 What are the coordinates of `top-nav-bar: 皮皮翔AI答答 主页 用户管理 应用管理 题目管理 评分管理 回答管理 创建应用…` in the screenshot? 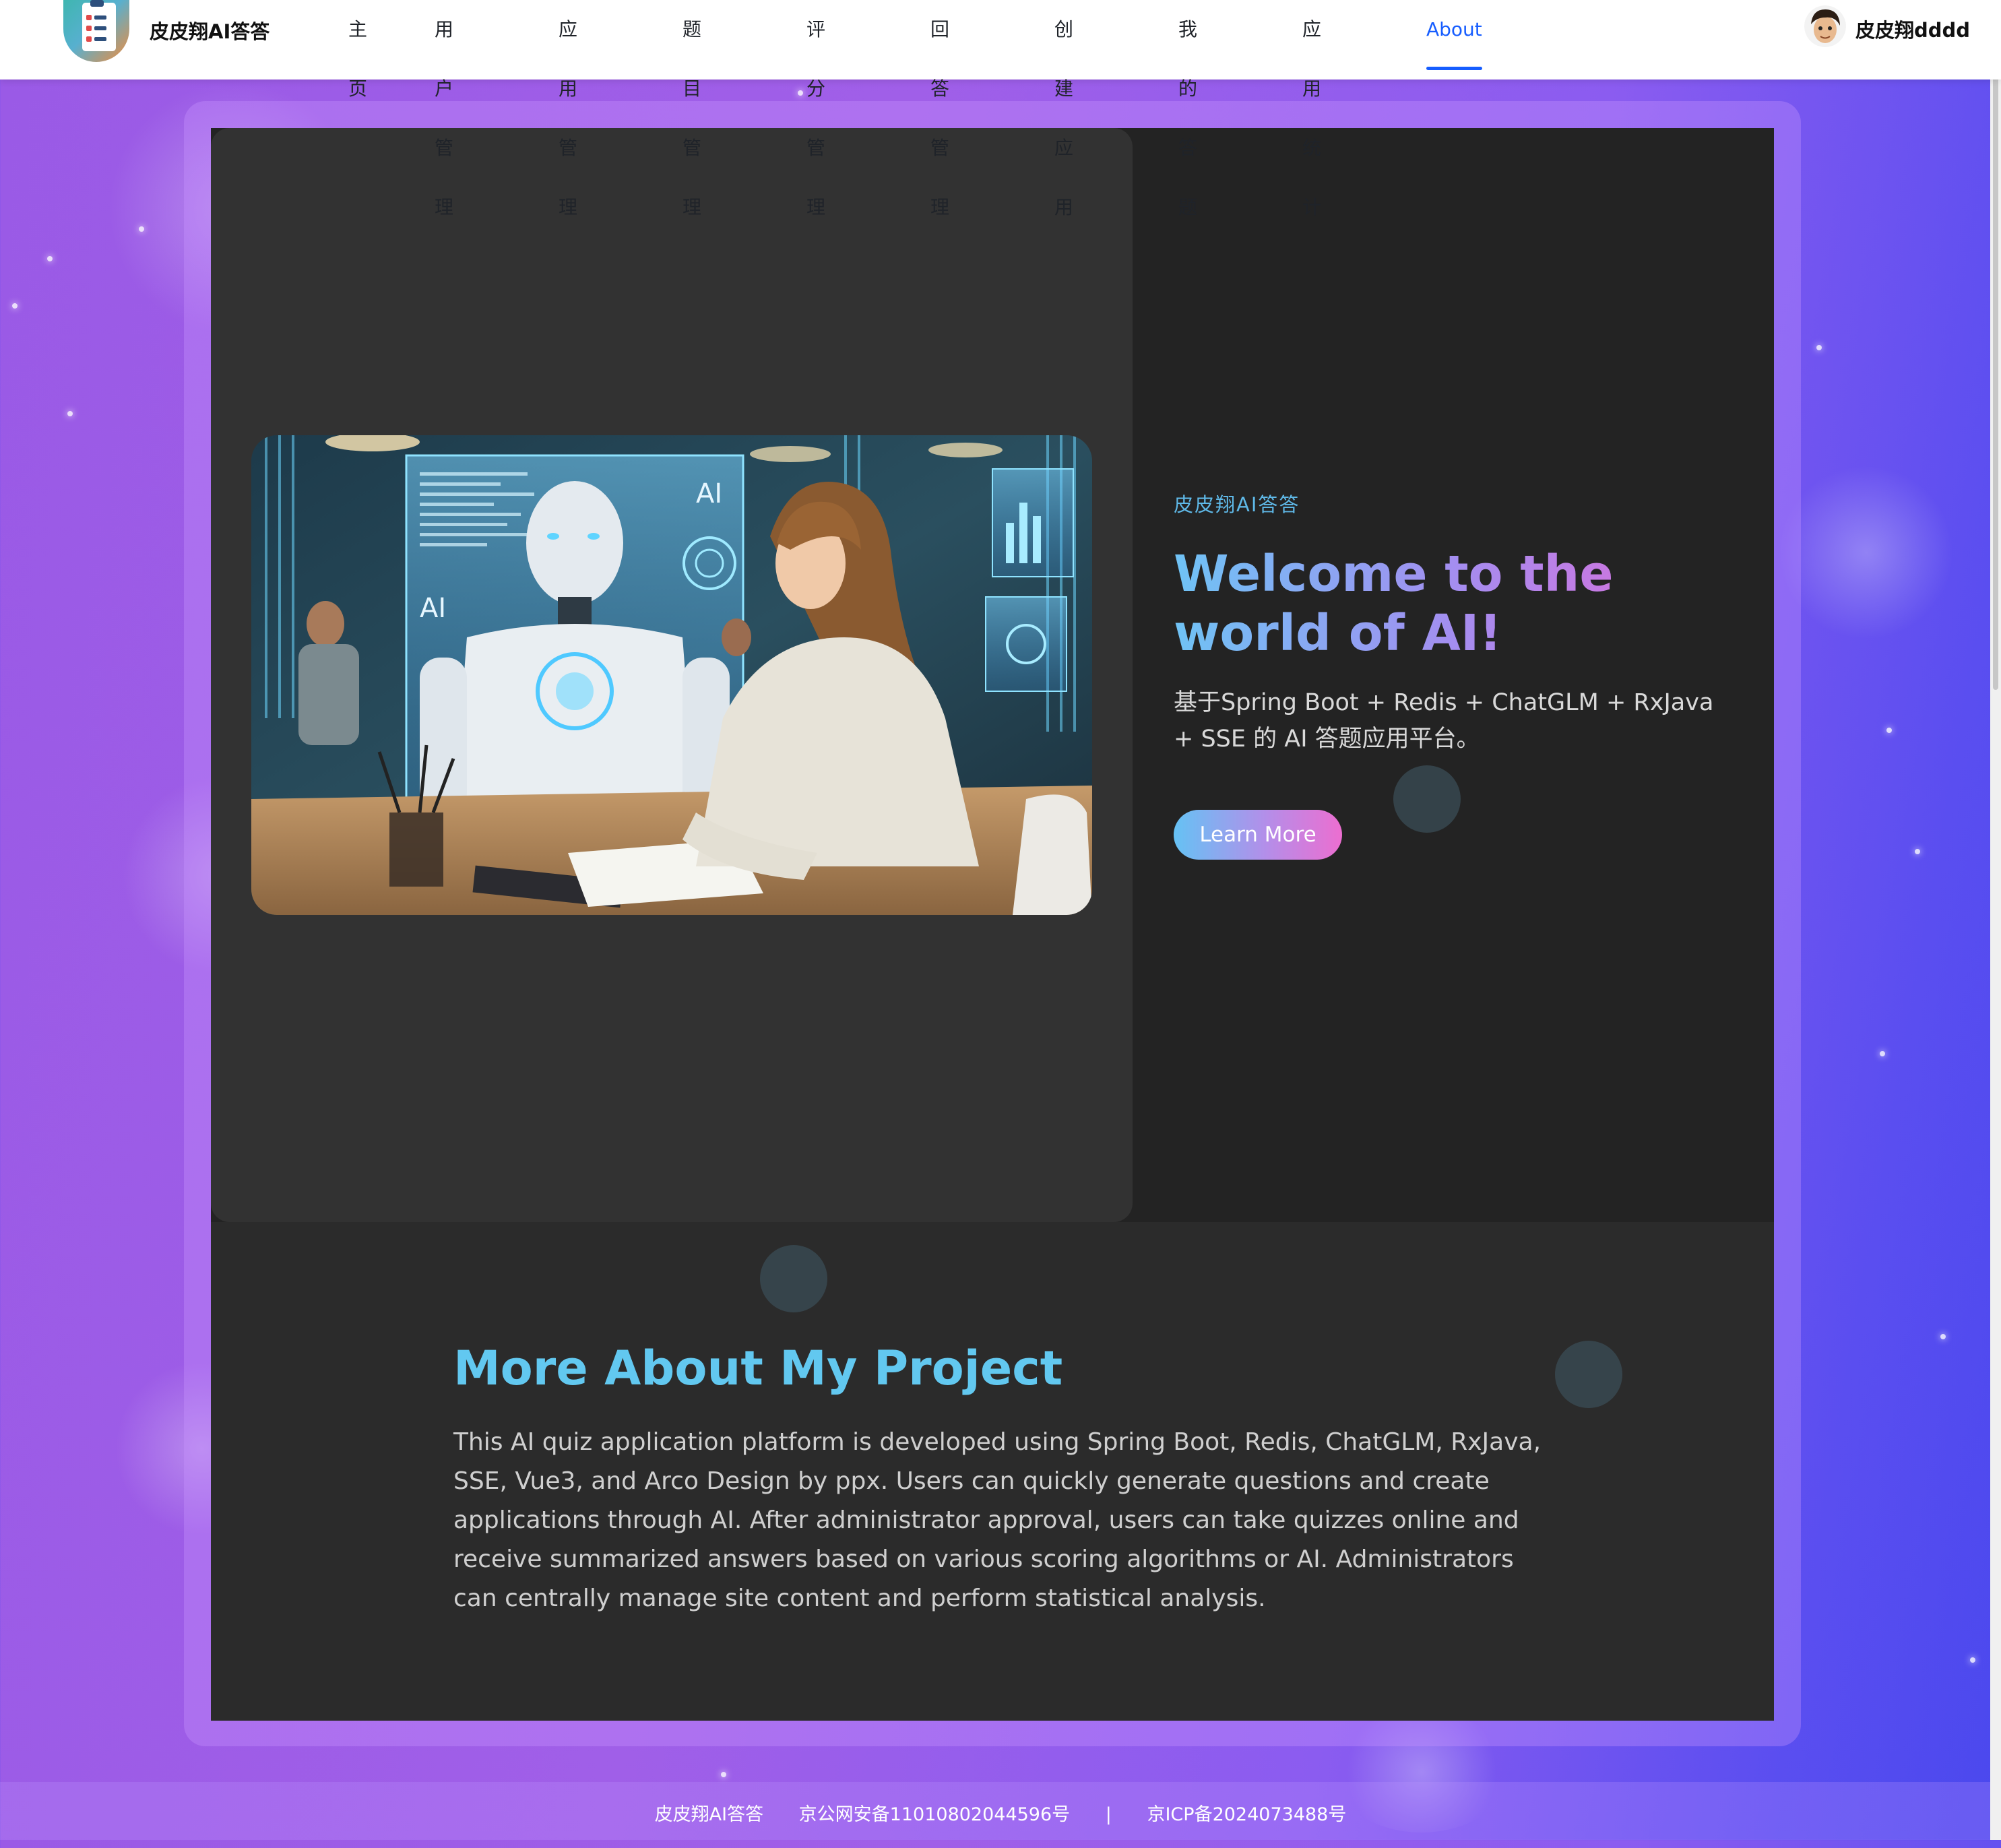 It's located at (1000, 109).